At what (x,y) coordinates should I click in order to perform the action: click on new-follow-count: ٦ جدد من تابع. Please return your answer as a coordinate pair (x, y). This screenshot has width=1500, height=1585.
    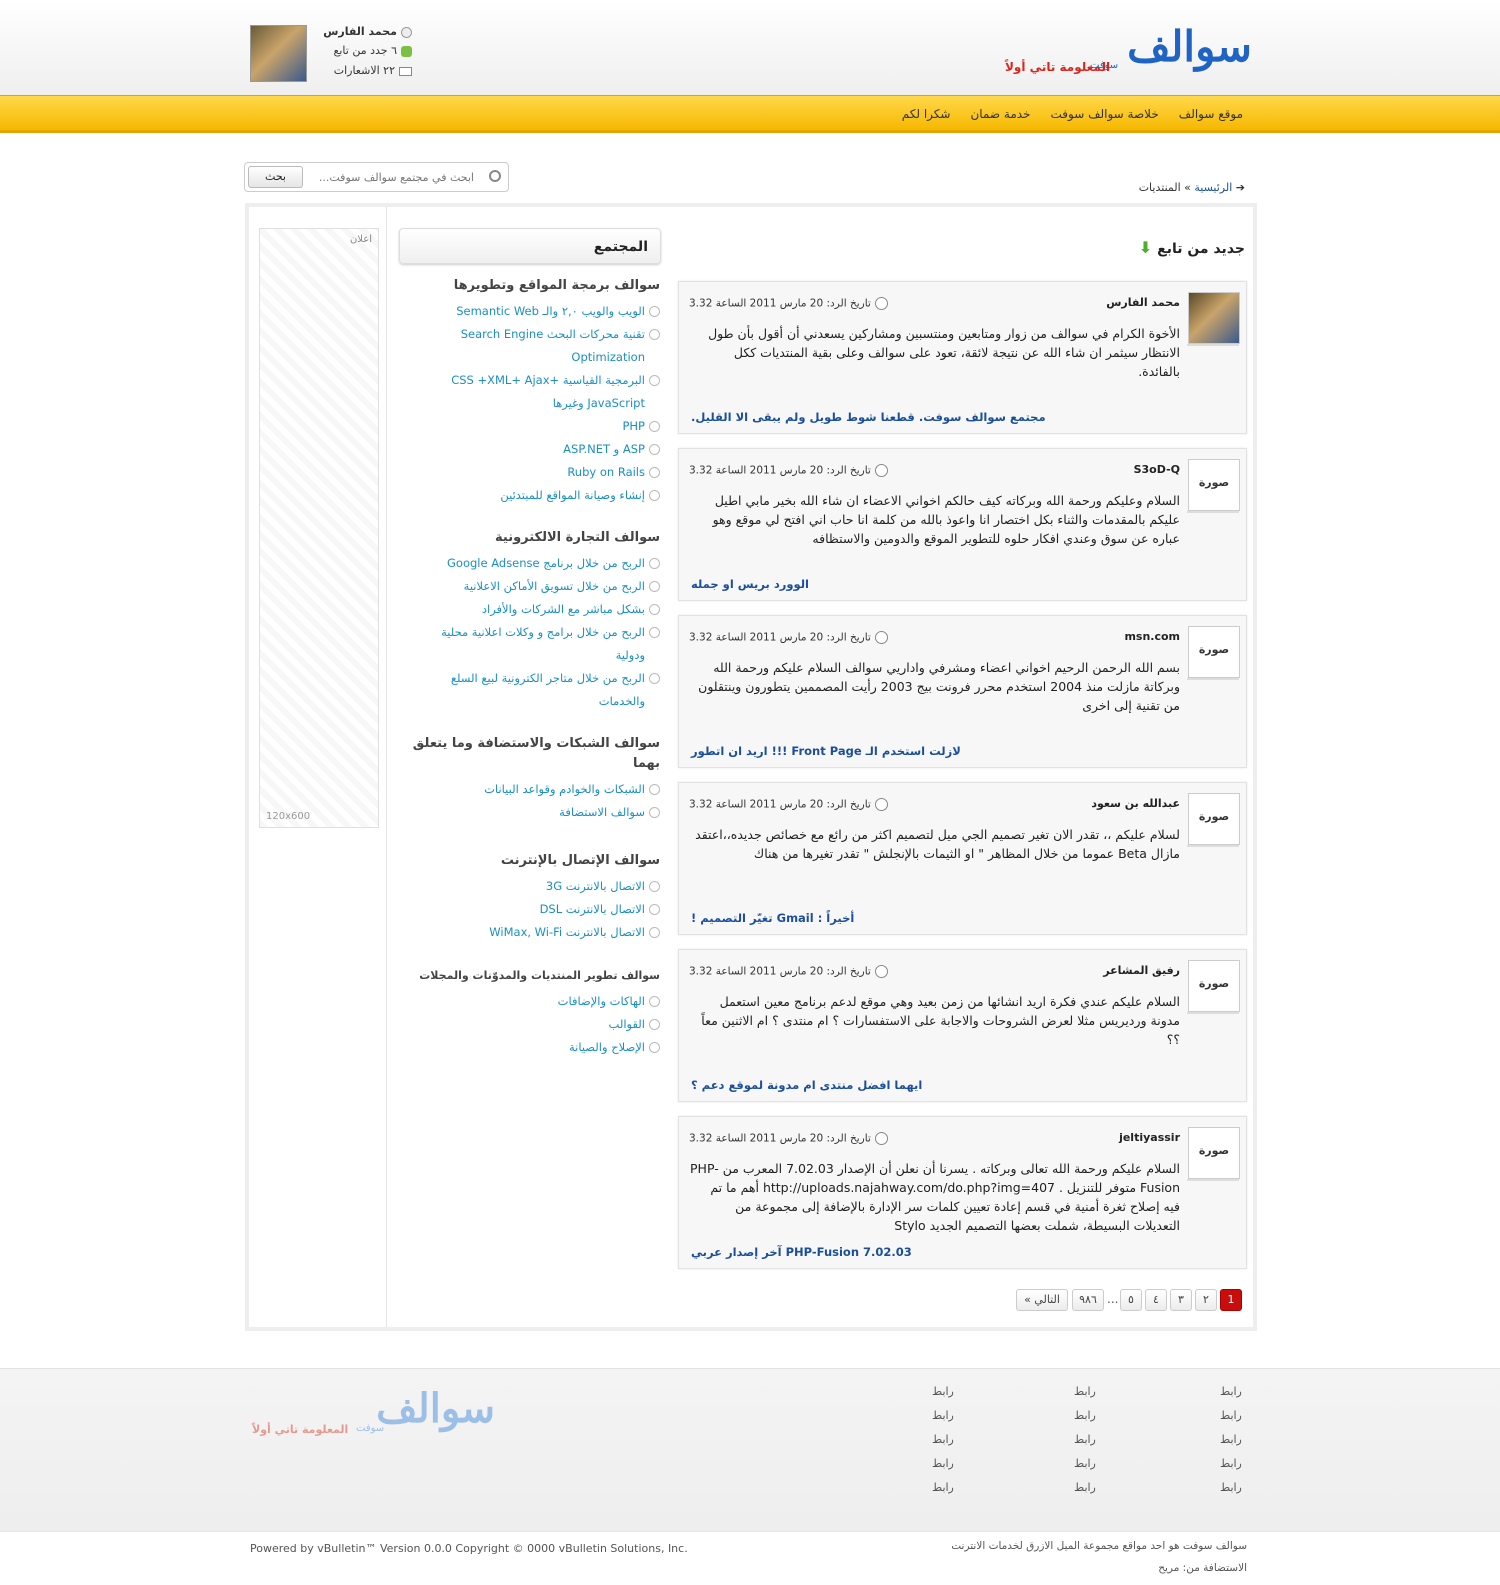
    Looking at the image, I should click on (365, 50).